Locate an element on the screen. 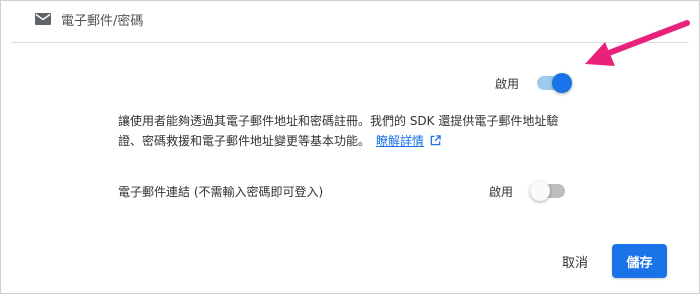 Image resolution: width=700 pixels, height=294 pixels. section-header: 電子郵件/密碼 is located at coordinates (89, 19).